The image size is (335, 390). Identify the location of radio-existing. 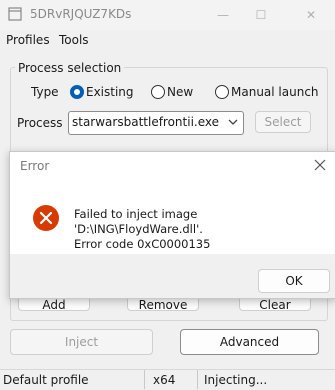
(77, 92).